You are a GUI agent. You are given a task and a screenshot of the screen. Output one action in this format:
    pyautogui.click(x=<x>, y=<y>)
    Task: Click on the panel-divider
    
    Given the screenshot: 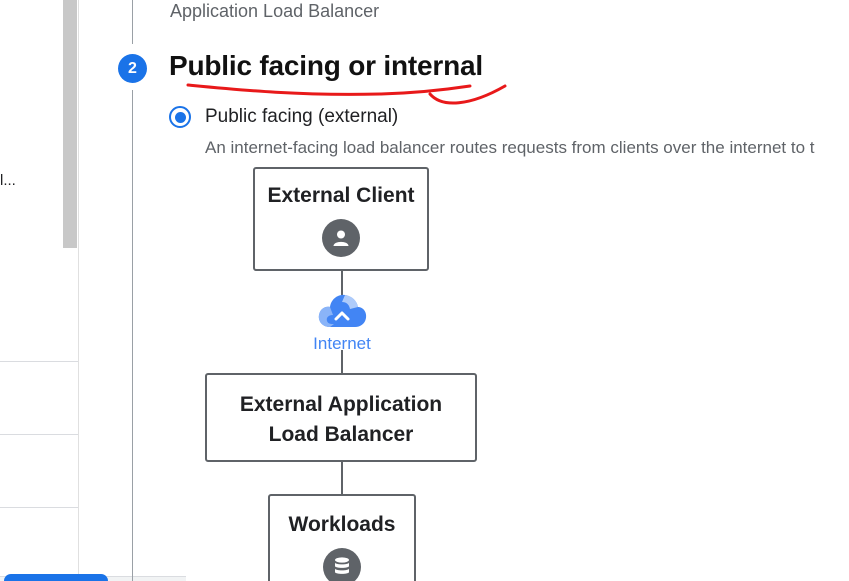 What is the action you would take?
    pyautogui.click(x=78, y=290)
    